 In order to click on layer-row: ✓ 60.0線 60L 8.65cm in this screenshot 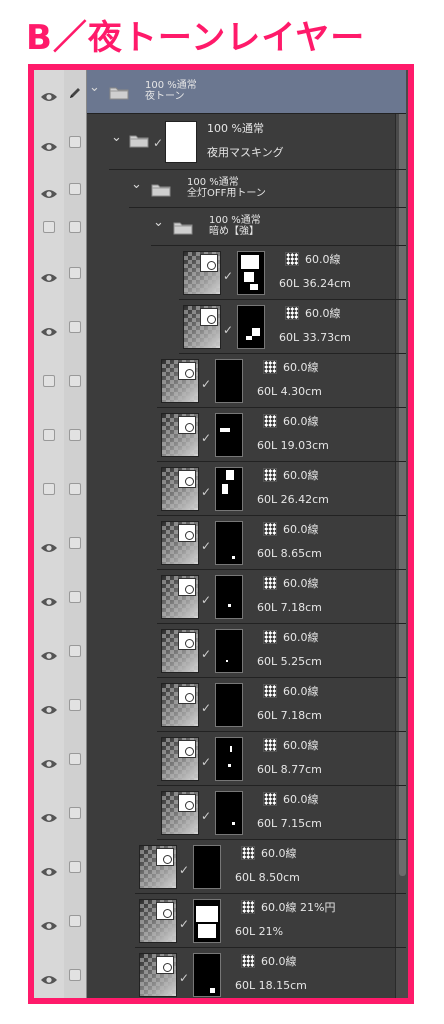, I will do `click(220, 543)`.